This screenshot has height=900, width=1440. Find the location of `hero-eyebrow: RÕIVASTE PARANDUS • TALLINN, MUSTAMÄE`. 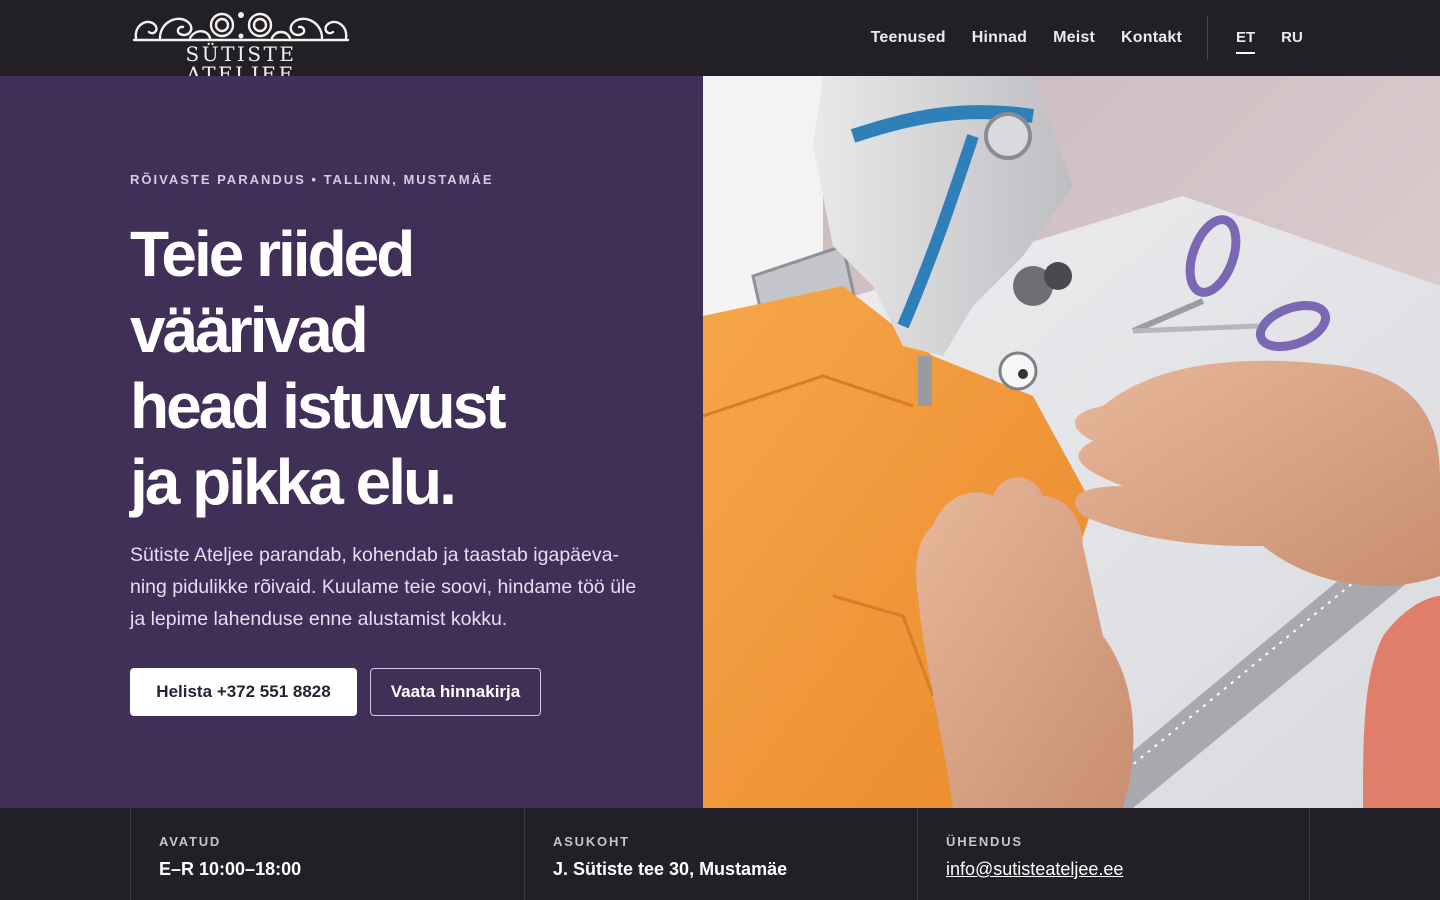

hero-eyebrow: RÕIVASTE PARANDUS • TALLINN, MUSTAMÄE is located at coordinates (312, 179).